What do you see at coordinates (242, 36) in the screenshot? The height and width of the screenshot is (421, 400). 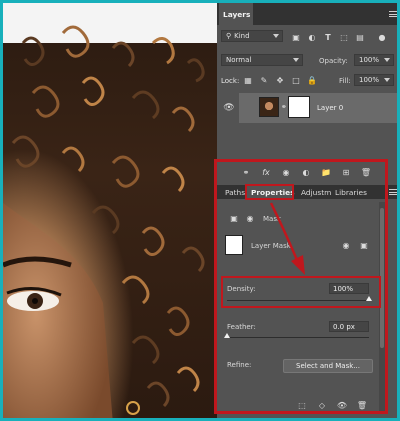 I see `kind-filter-label: Kind` at bounding box center [242, 36].